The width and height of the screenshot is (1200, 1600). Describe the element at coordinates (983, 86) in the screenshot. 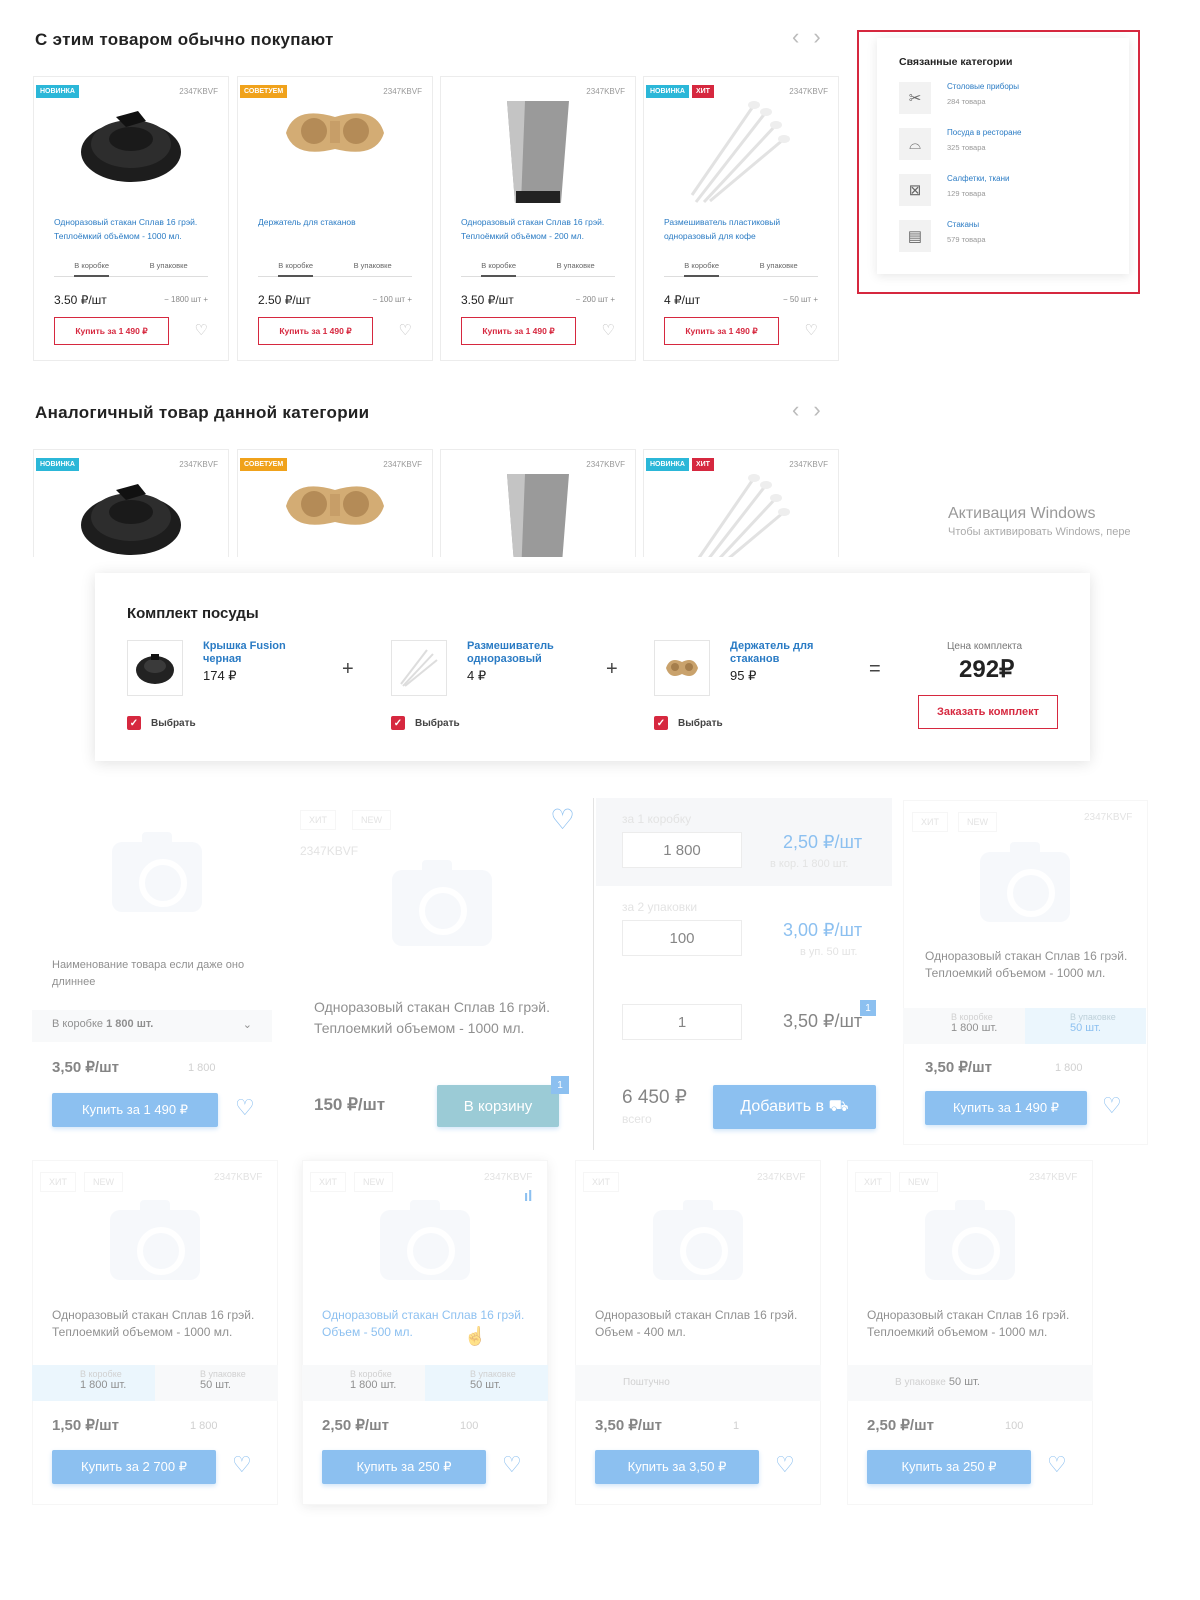

I see `related-category-name: Столовые приборы` at that location.